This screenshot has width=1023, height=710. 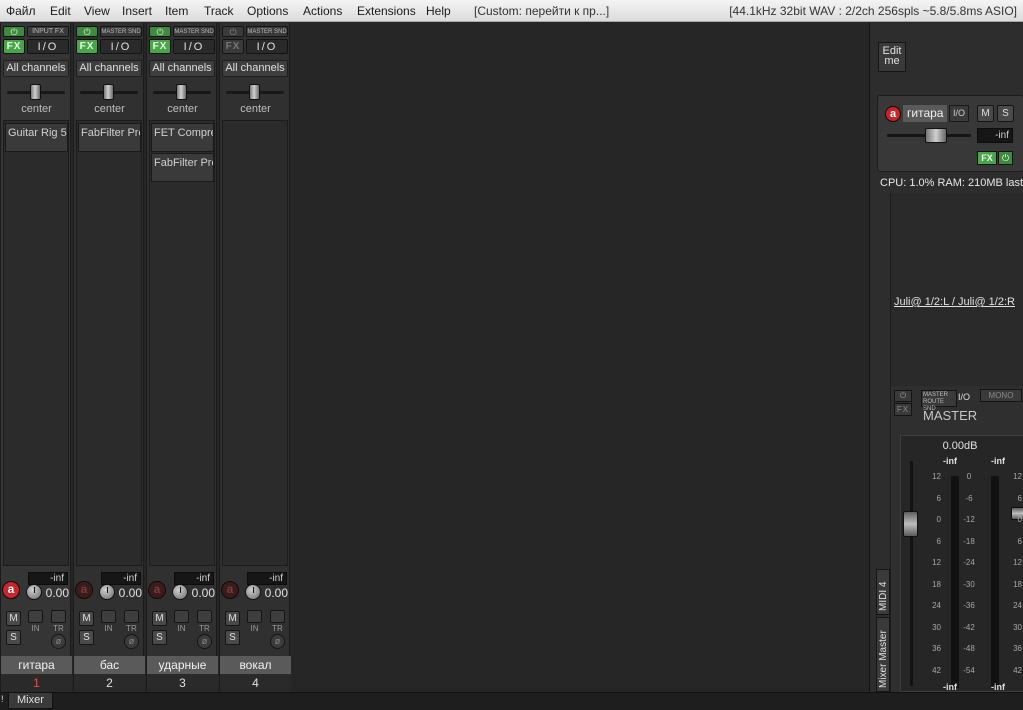 I want to click on menu-options: Options, so click(x=267, y=11).